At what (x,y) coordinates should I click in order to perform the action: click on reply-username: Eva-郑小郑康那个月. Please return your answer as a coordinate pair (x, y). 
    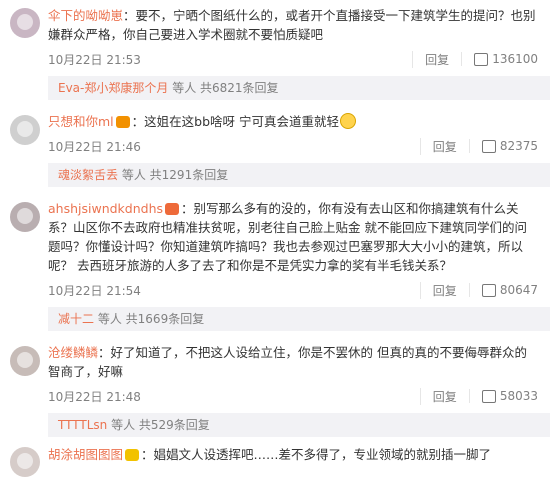
    Looking at the image, I should click on (113, 88).